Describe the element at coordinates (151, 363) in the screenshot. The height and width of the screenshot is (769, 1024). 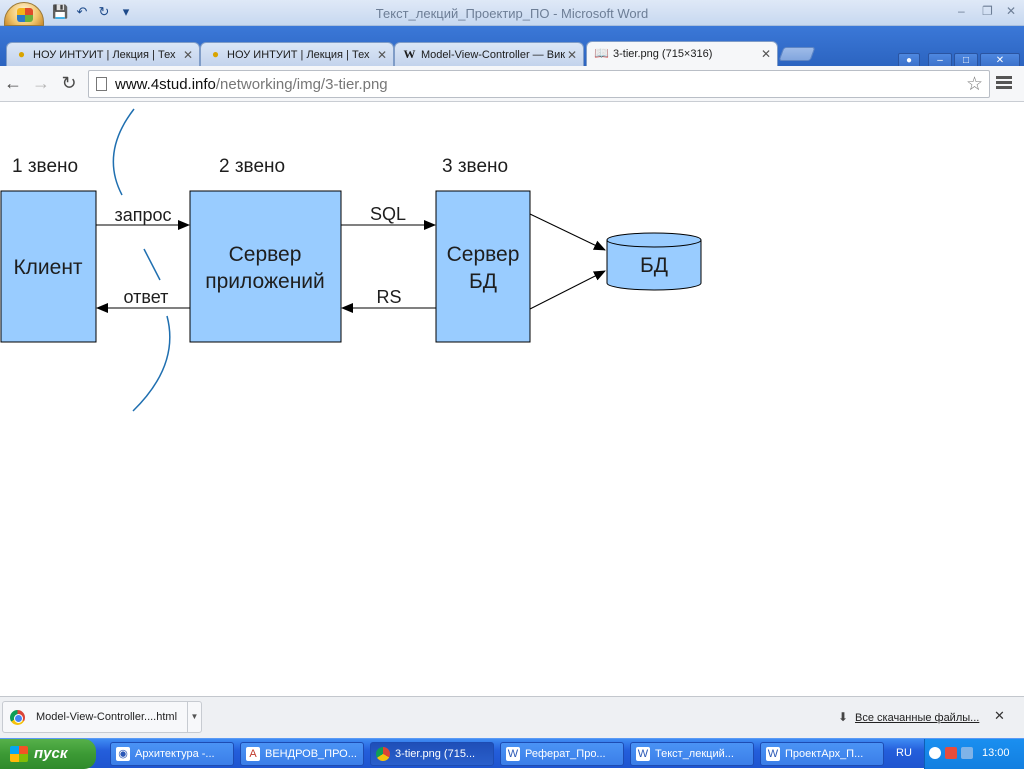
I see `tier-boundary-curve-bottom` at that location.